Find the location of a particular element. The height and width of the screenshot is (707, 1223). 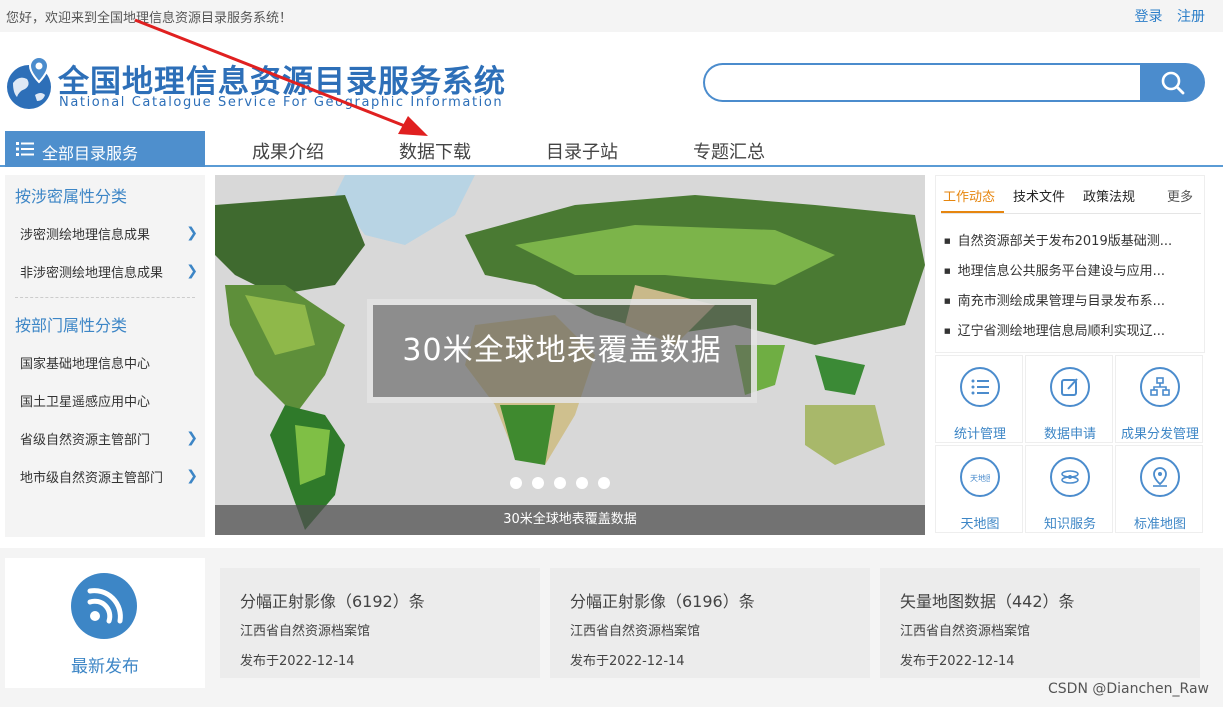

banner-caption: 30米全球地表覆盖数据 is located at coordinates (570, 520).